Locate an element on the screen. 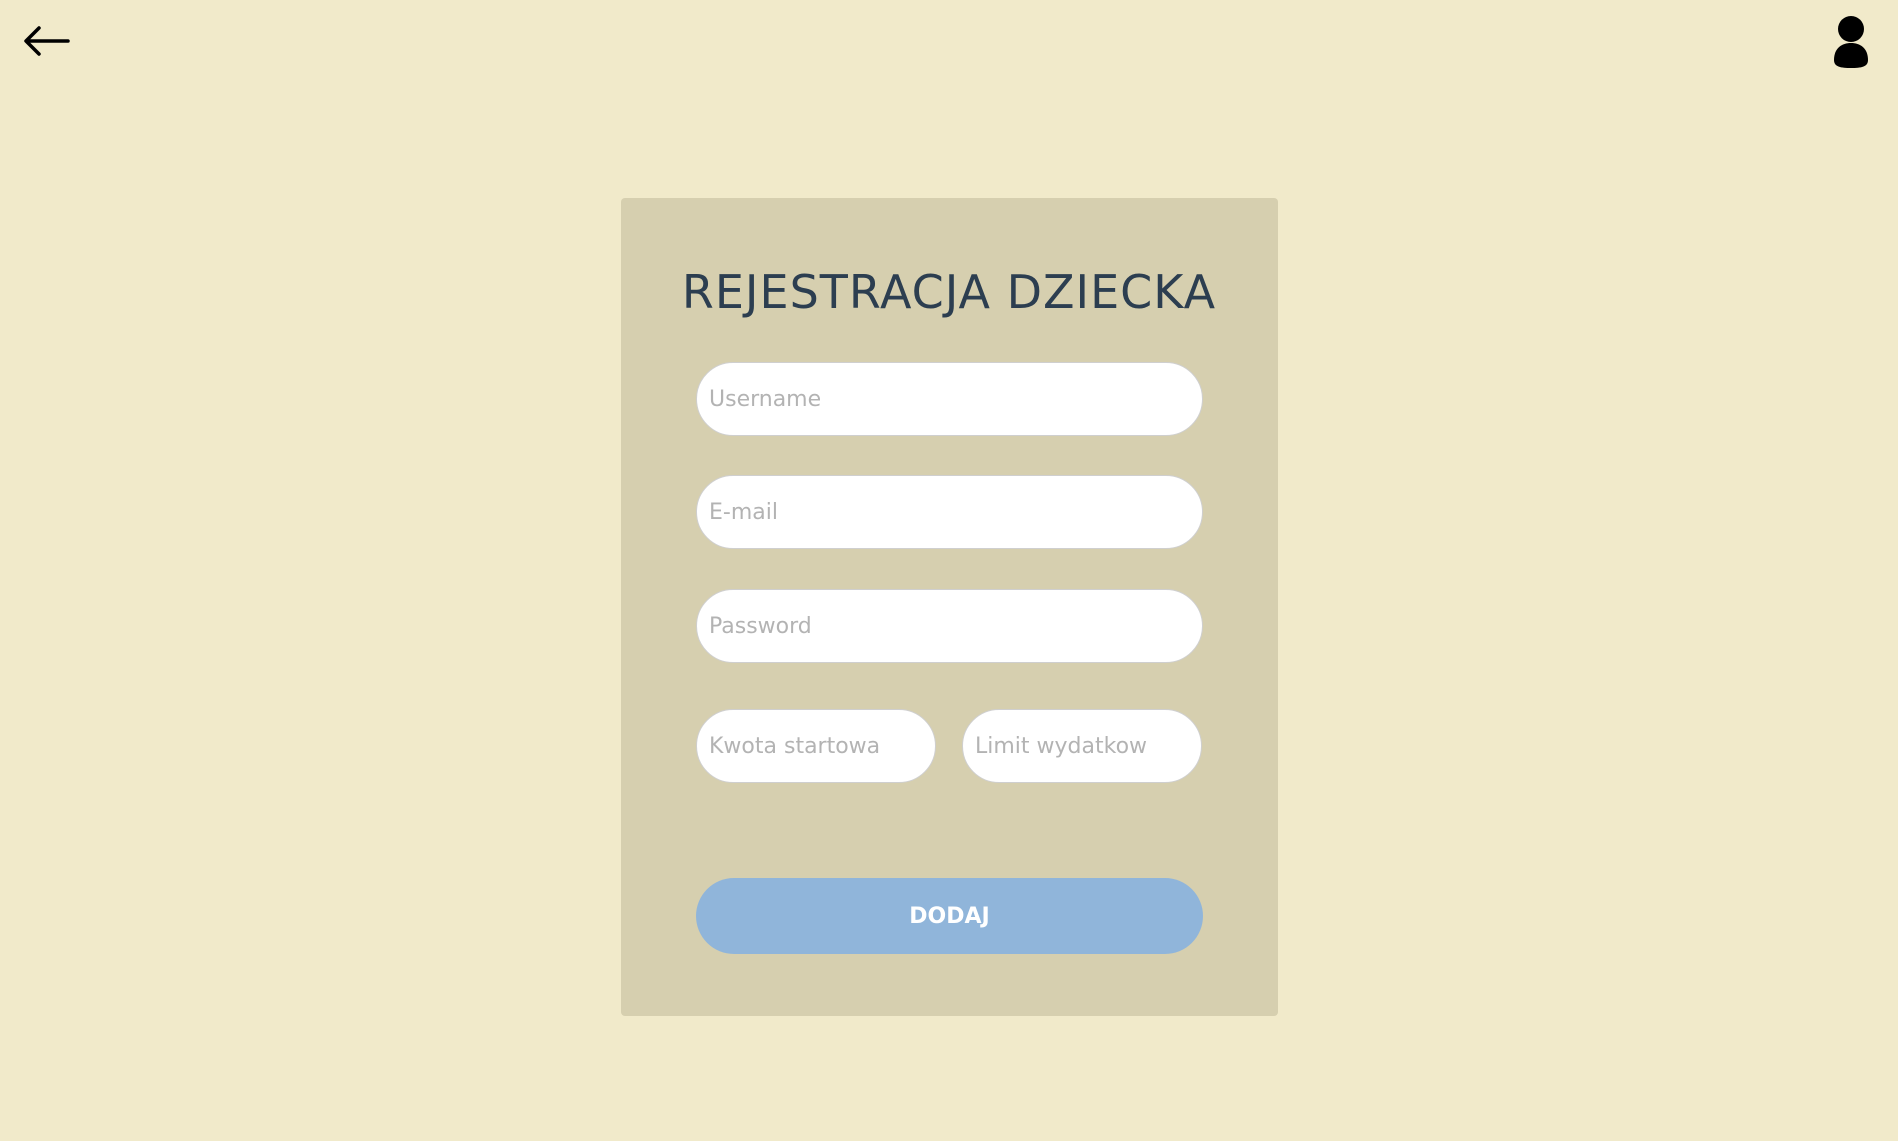  submit-button: DODAJ is located at coordinates (949, 916).